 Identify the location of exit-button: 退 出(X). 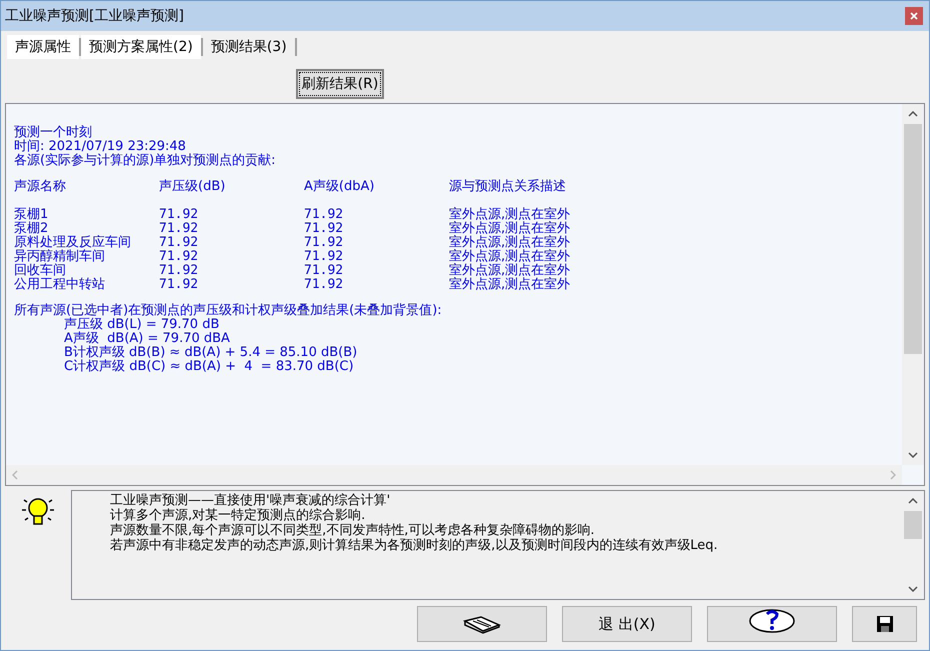
(627, 624).